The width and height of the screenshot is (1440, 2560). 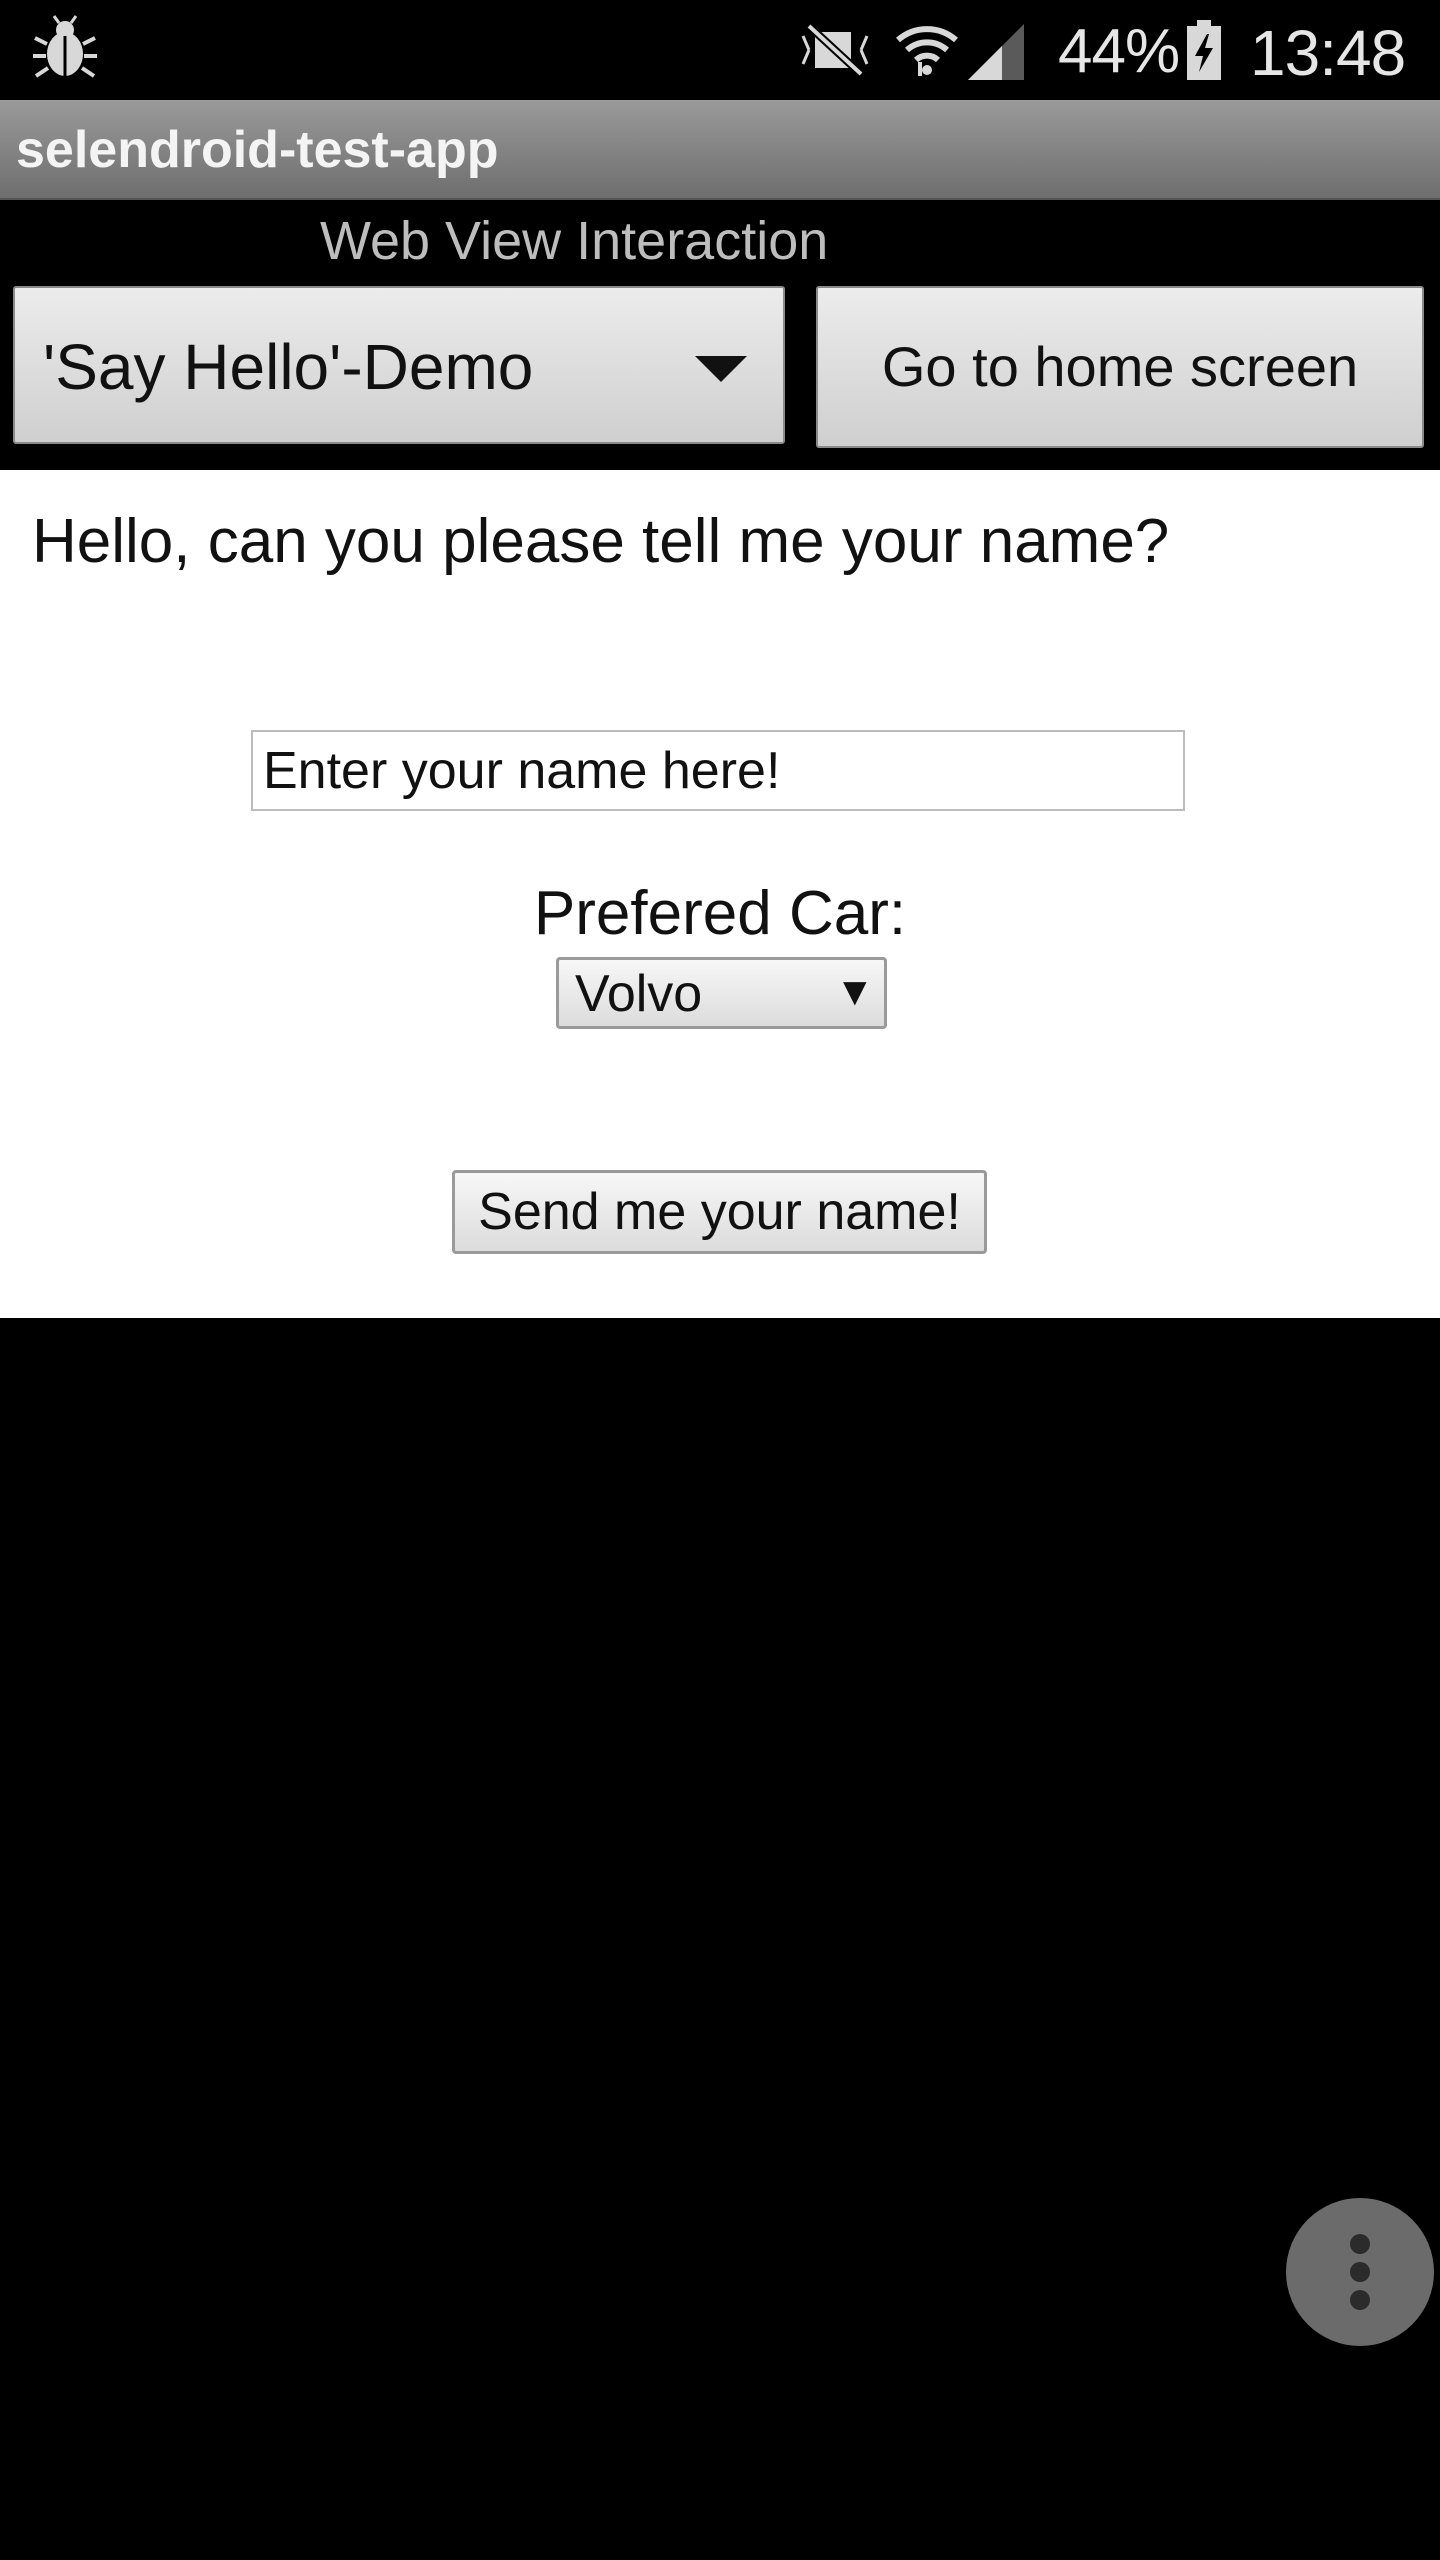 I want to click on battery-percent: 44%, so click(x=1119, y=51).